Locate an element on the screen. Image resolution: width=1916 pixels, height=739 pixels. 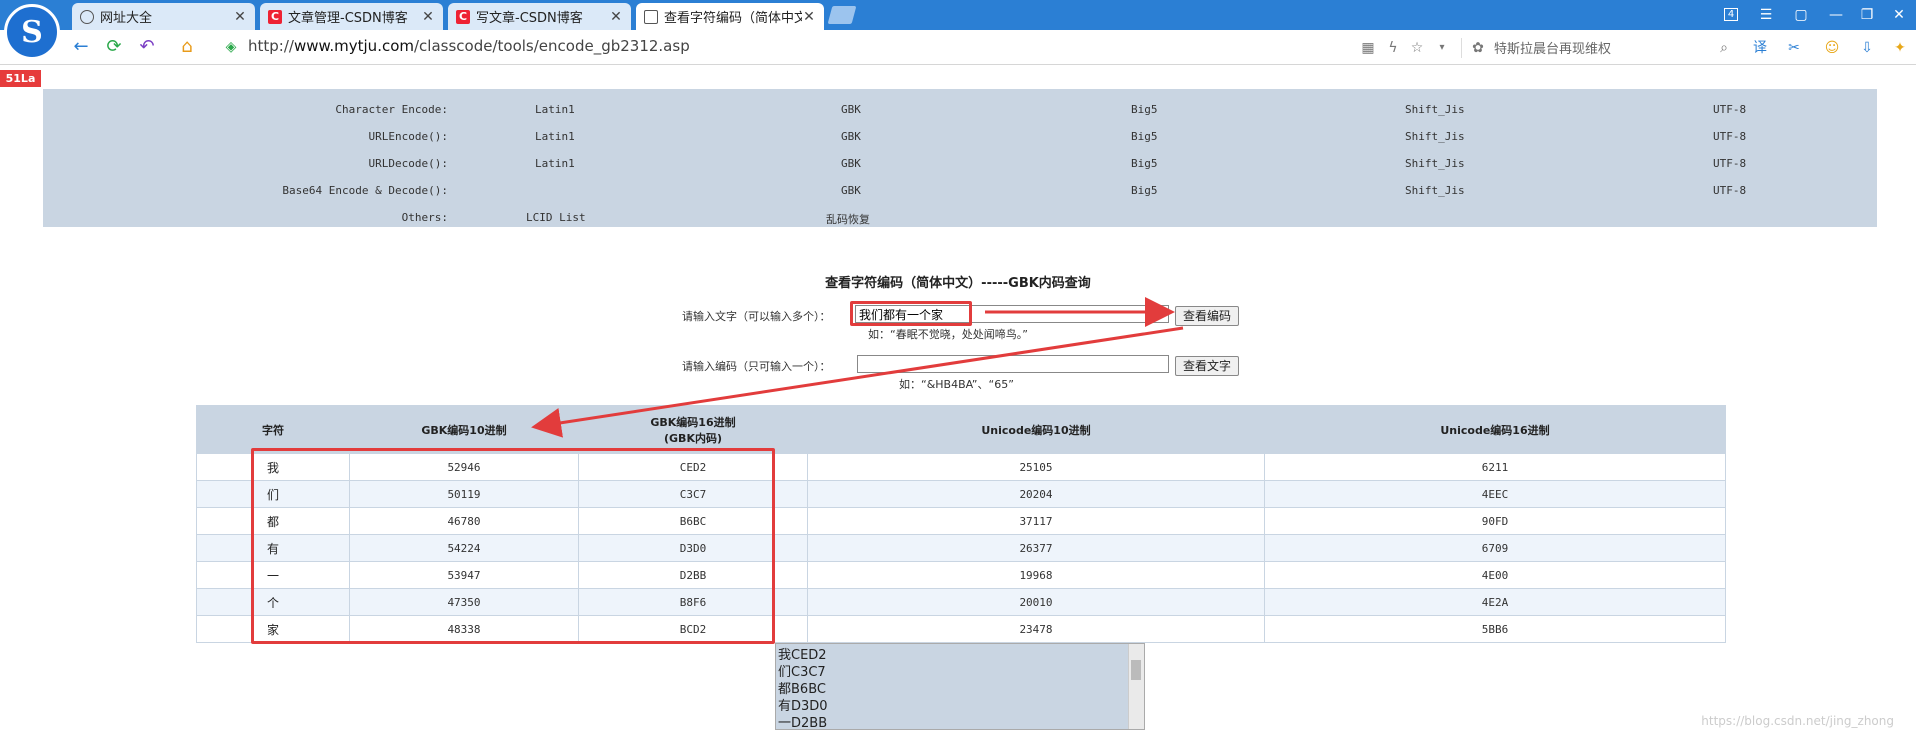
scrollbar-thumb is located at coordinates (1136, 670).